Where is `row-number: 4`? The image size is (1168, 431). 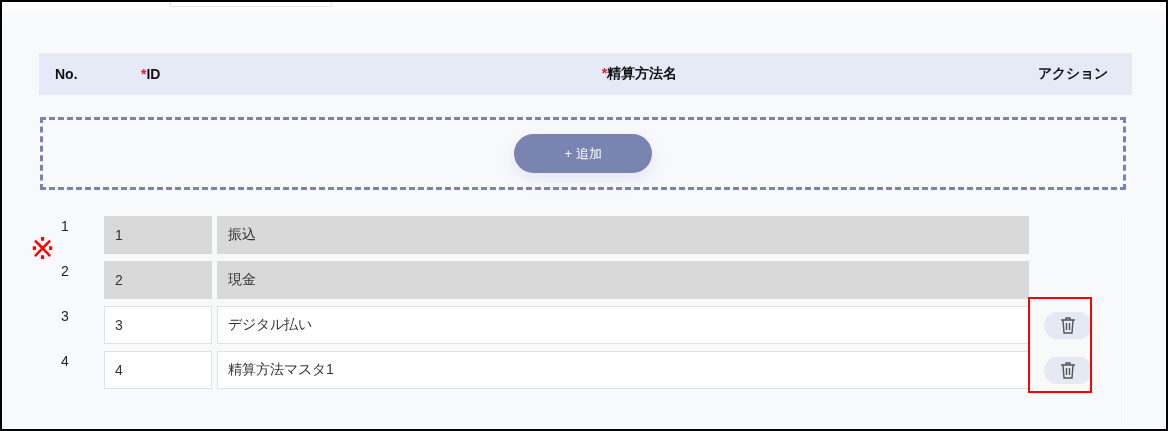
row-number: 4 is located at coordinates (65, 360).